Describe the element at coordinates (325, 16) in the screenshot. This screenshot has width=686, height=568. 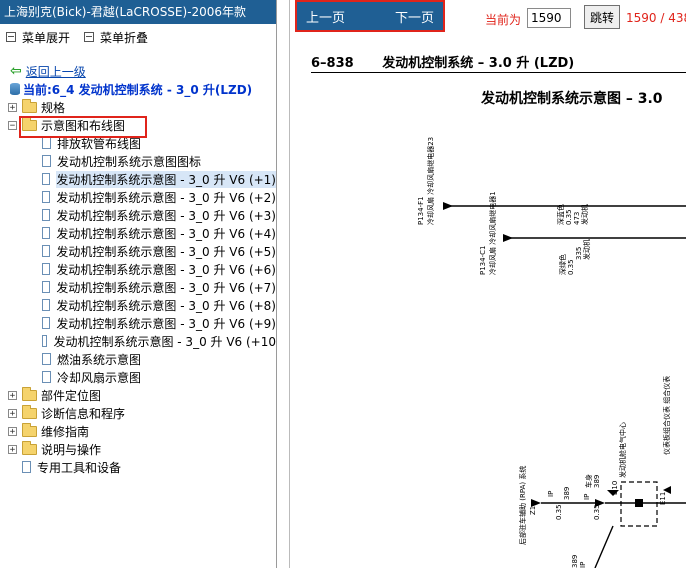
I see `prev-page-button: 上一页` at that location.